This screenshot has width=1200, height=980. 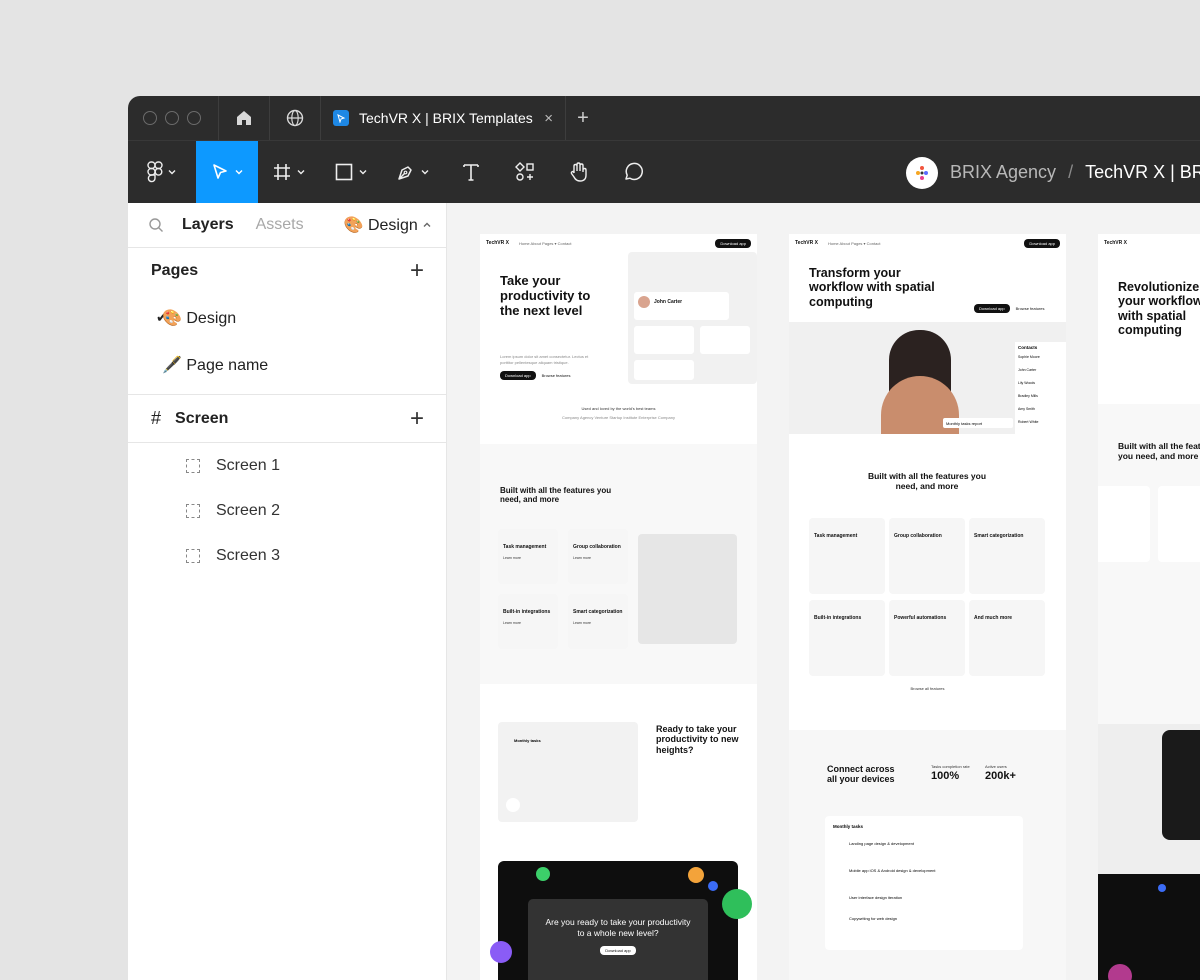 What do you see at coordinates (598, 556) in the screenshot?
I see `mock-feature-card: Group collaboration Learn more` at bounding box center [598, 556].